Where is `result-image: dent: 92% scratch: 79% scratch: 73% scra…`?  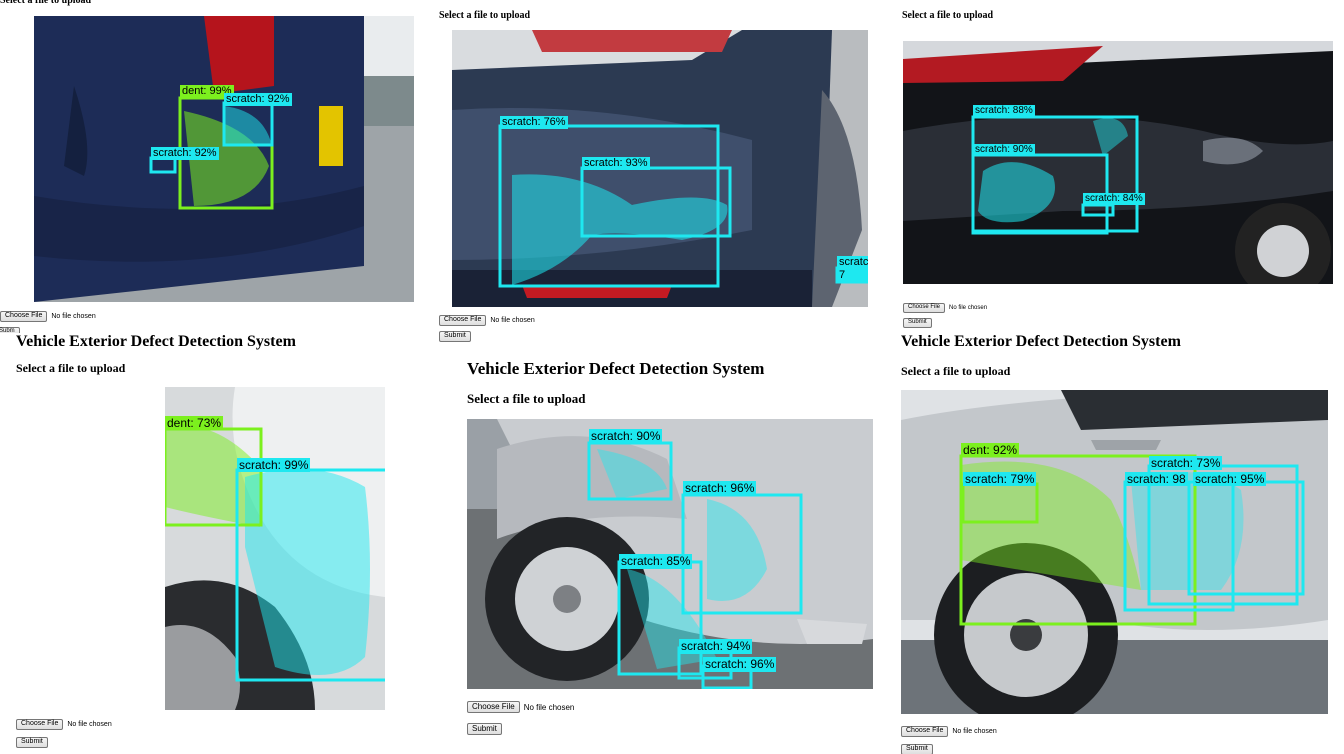 result-image: dent: 92% scratch: 79% scratch: 73% scra… is located at coordinates (1114, 552).